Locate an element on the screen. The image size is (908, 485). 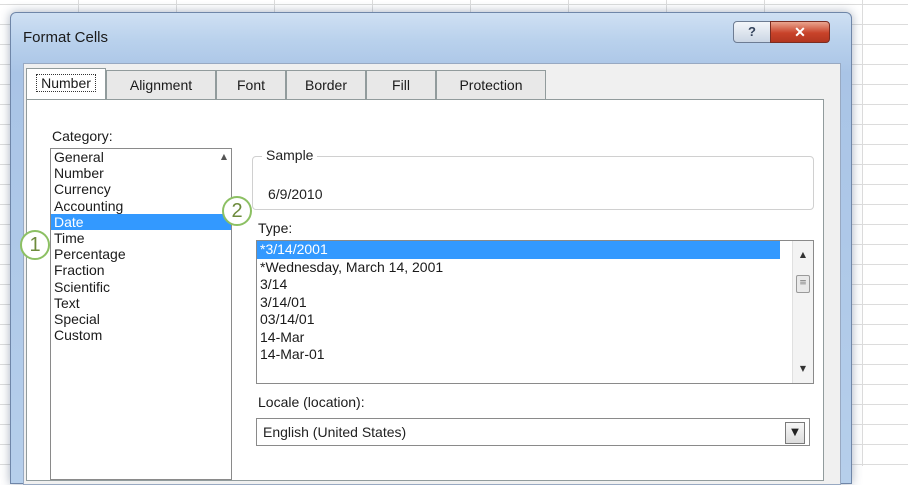
locale-dropdown: English (United States) ▼ is located at coordinates (533, 432).